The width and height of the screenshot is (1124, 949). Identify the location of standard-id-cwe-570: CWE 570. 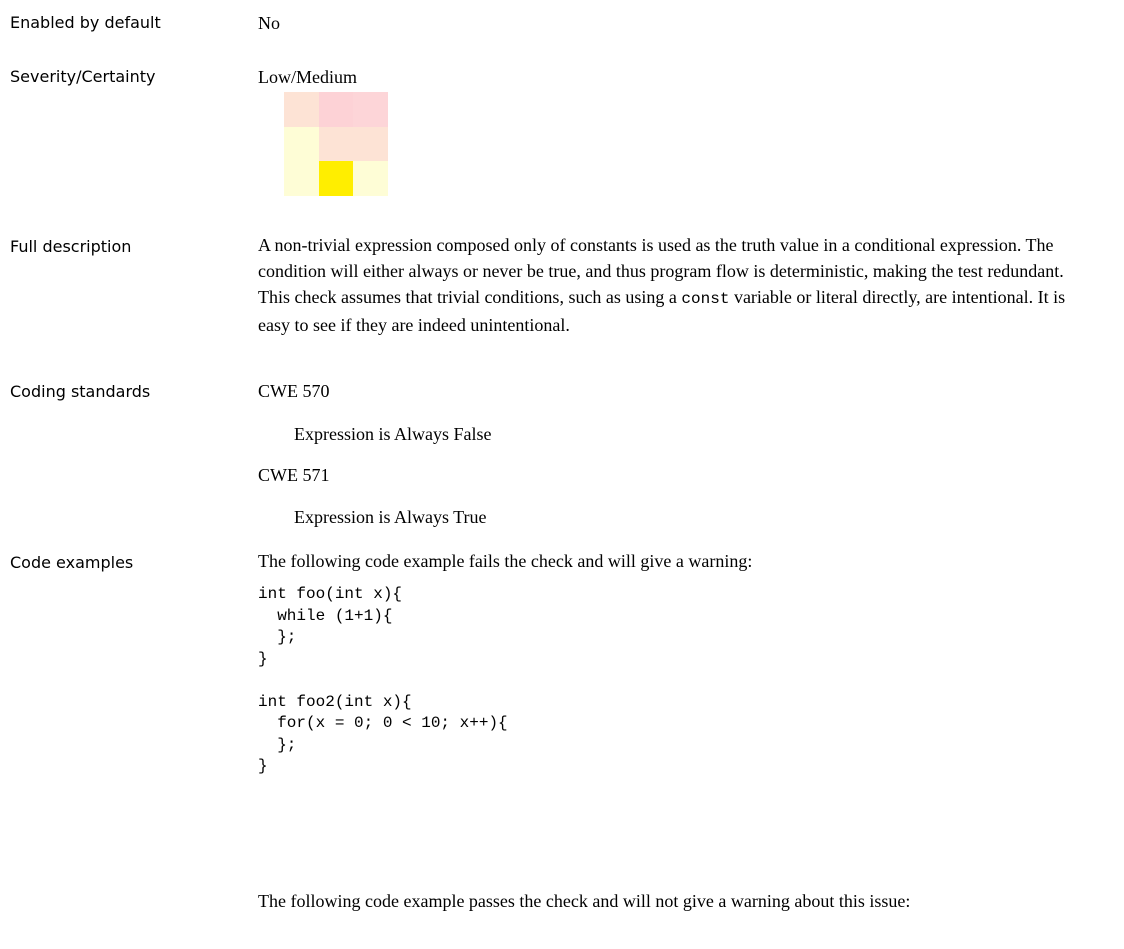
(294, 391).